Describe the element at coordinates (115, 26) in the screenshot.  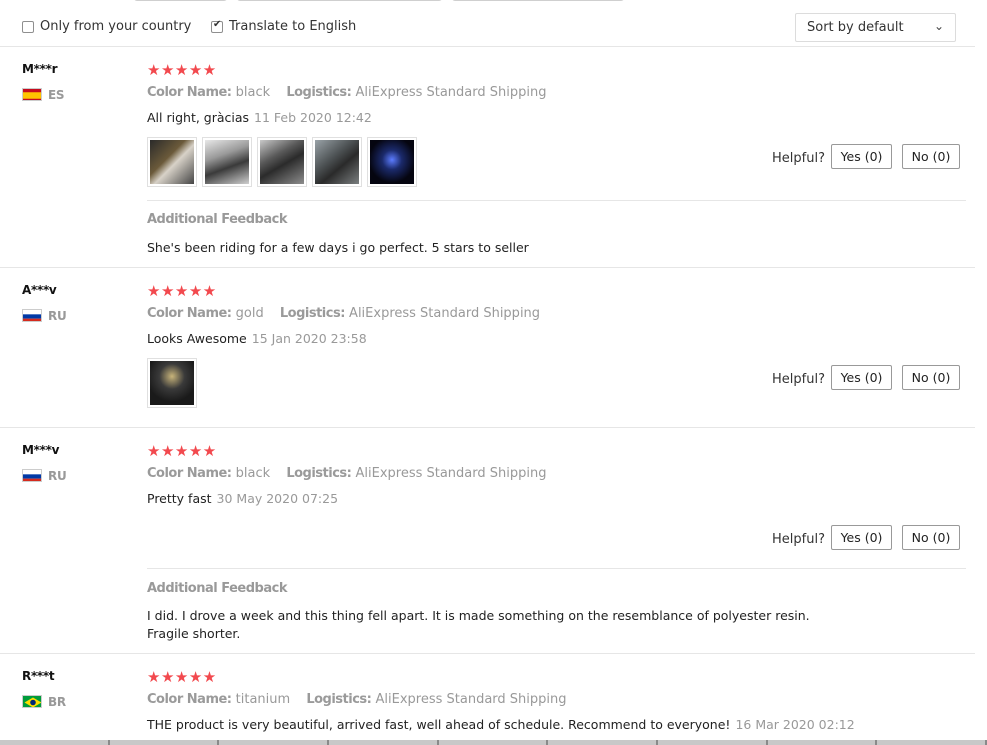
I see `only-country-label: Only from your country` at that location.